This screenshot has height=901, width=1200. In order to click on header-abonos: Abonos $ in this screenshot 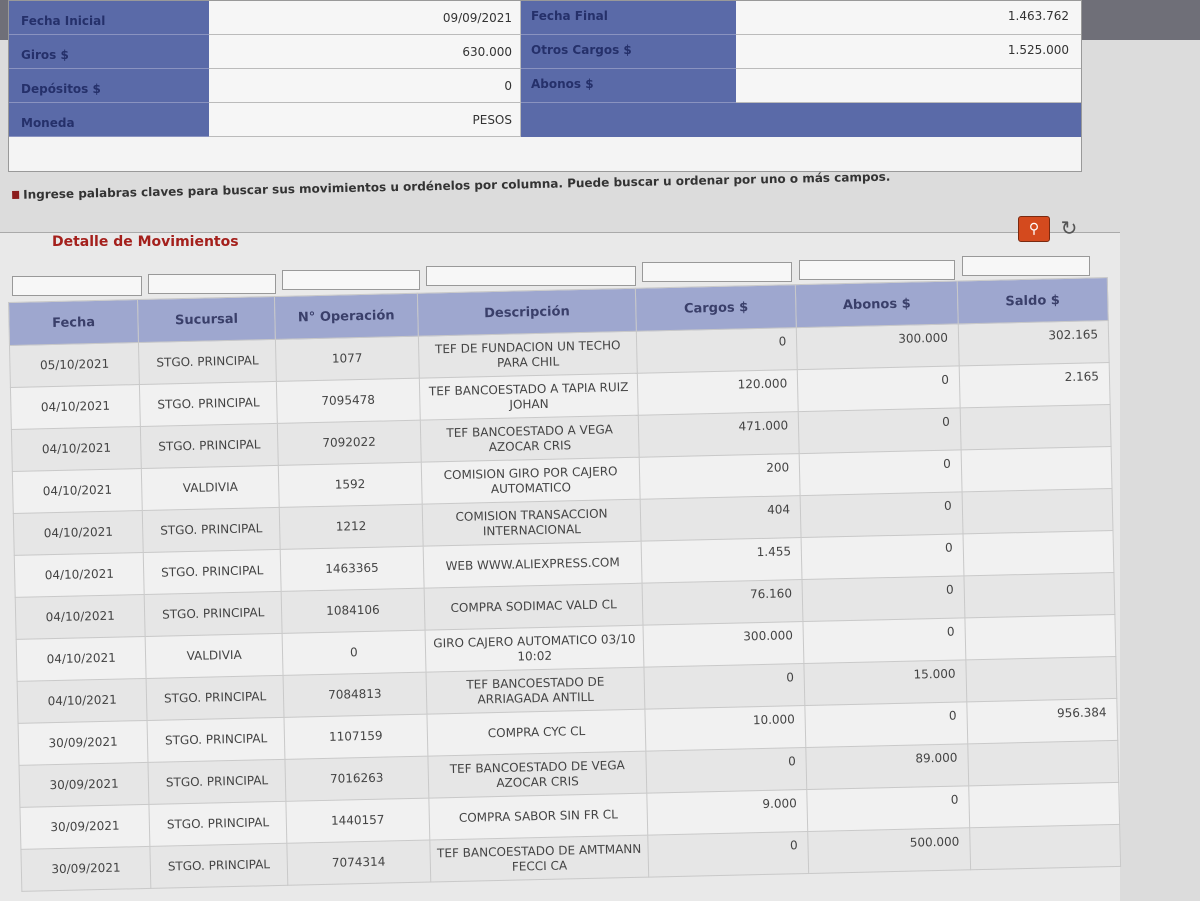, I will do `click(877, 304)`.